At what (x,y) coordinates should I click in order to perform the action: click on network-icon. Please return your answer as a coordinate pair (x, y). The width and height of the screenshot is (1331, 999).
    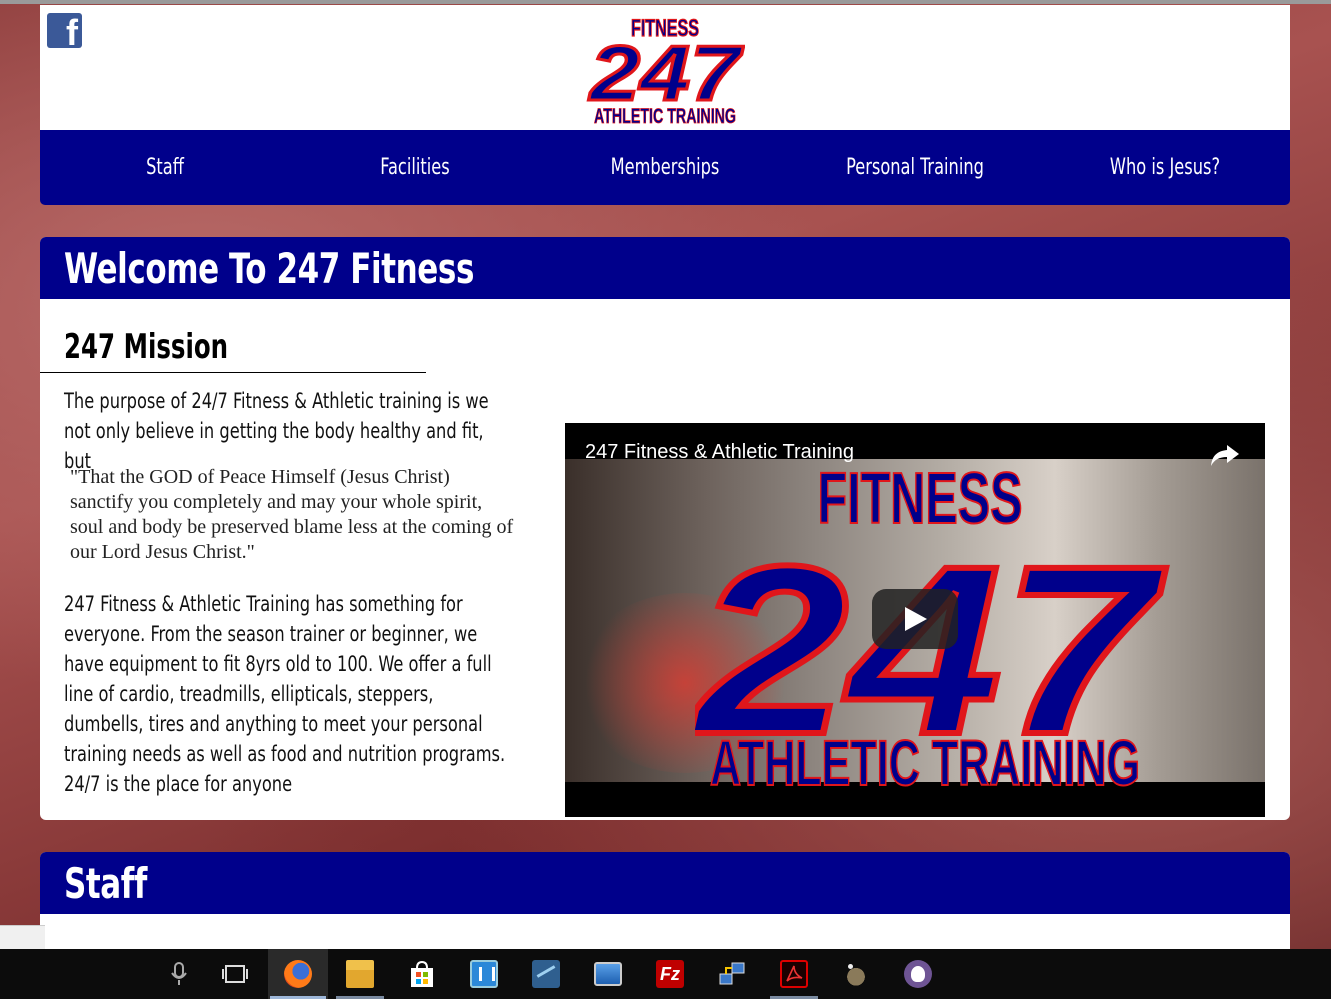
    Looking at the image, I should click on (732, 974).